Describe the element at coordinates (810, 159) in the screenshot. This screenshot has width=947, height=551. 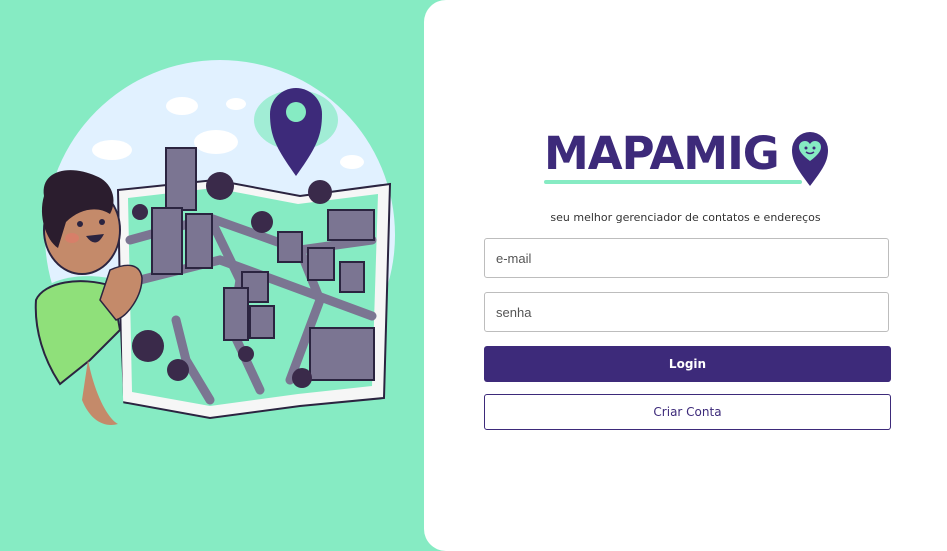
I see `heart-location-pin-icon` at that location.